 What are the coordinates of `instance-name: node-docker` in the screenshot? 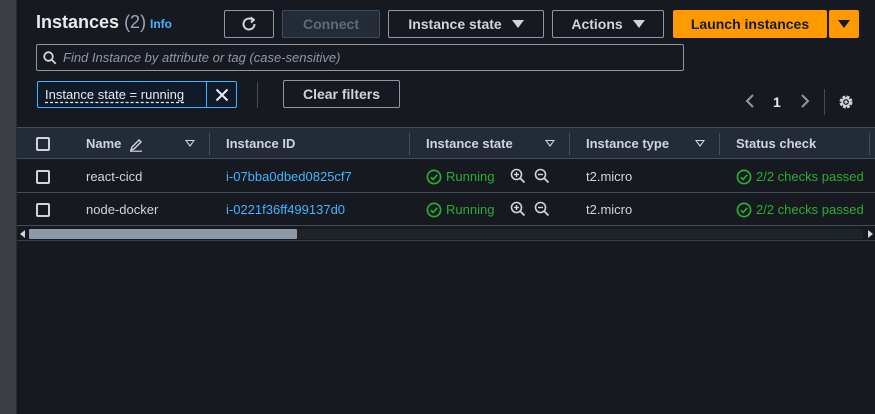 It's located at (122, 209).